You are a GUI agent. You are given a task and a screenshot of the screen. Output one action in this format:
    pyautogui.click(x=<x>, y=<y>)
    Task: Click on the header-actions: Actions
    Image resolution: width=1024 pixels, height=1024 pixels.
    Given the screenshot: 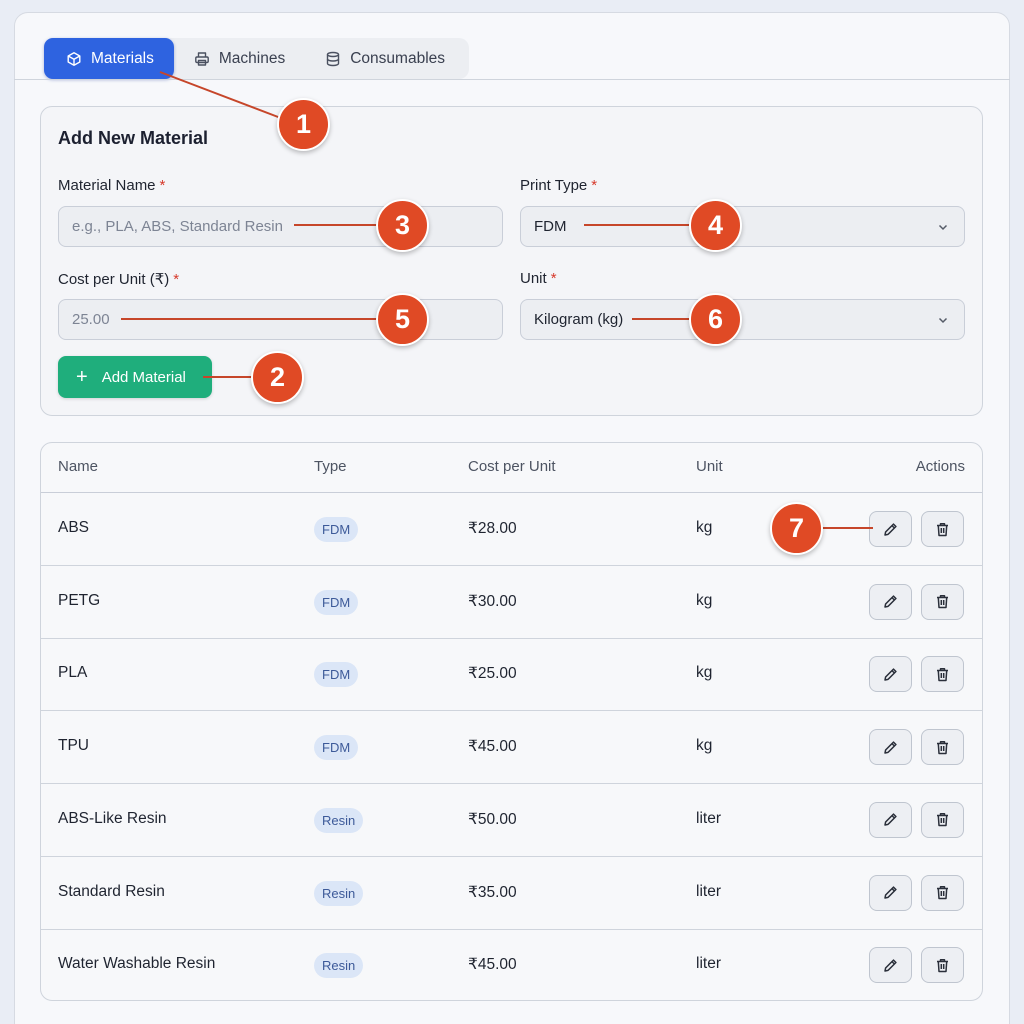 What is the action you would take?
    pyautogui.click(x=940, y=466)
    